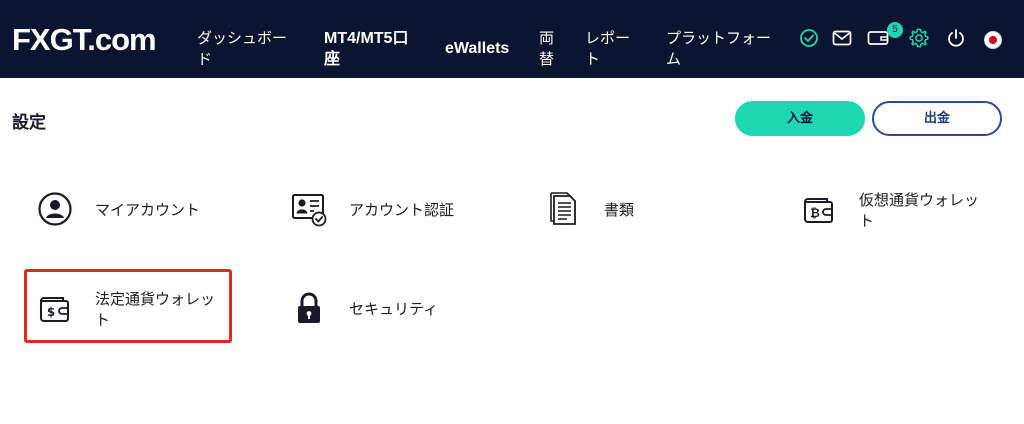 The image size is (1024, 424). I want to click on menu-item-account-verification: アカウント認証, so click(390, 211).